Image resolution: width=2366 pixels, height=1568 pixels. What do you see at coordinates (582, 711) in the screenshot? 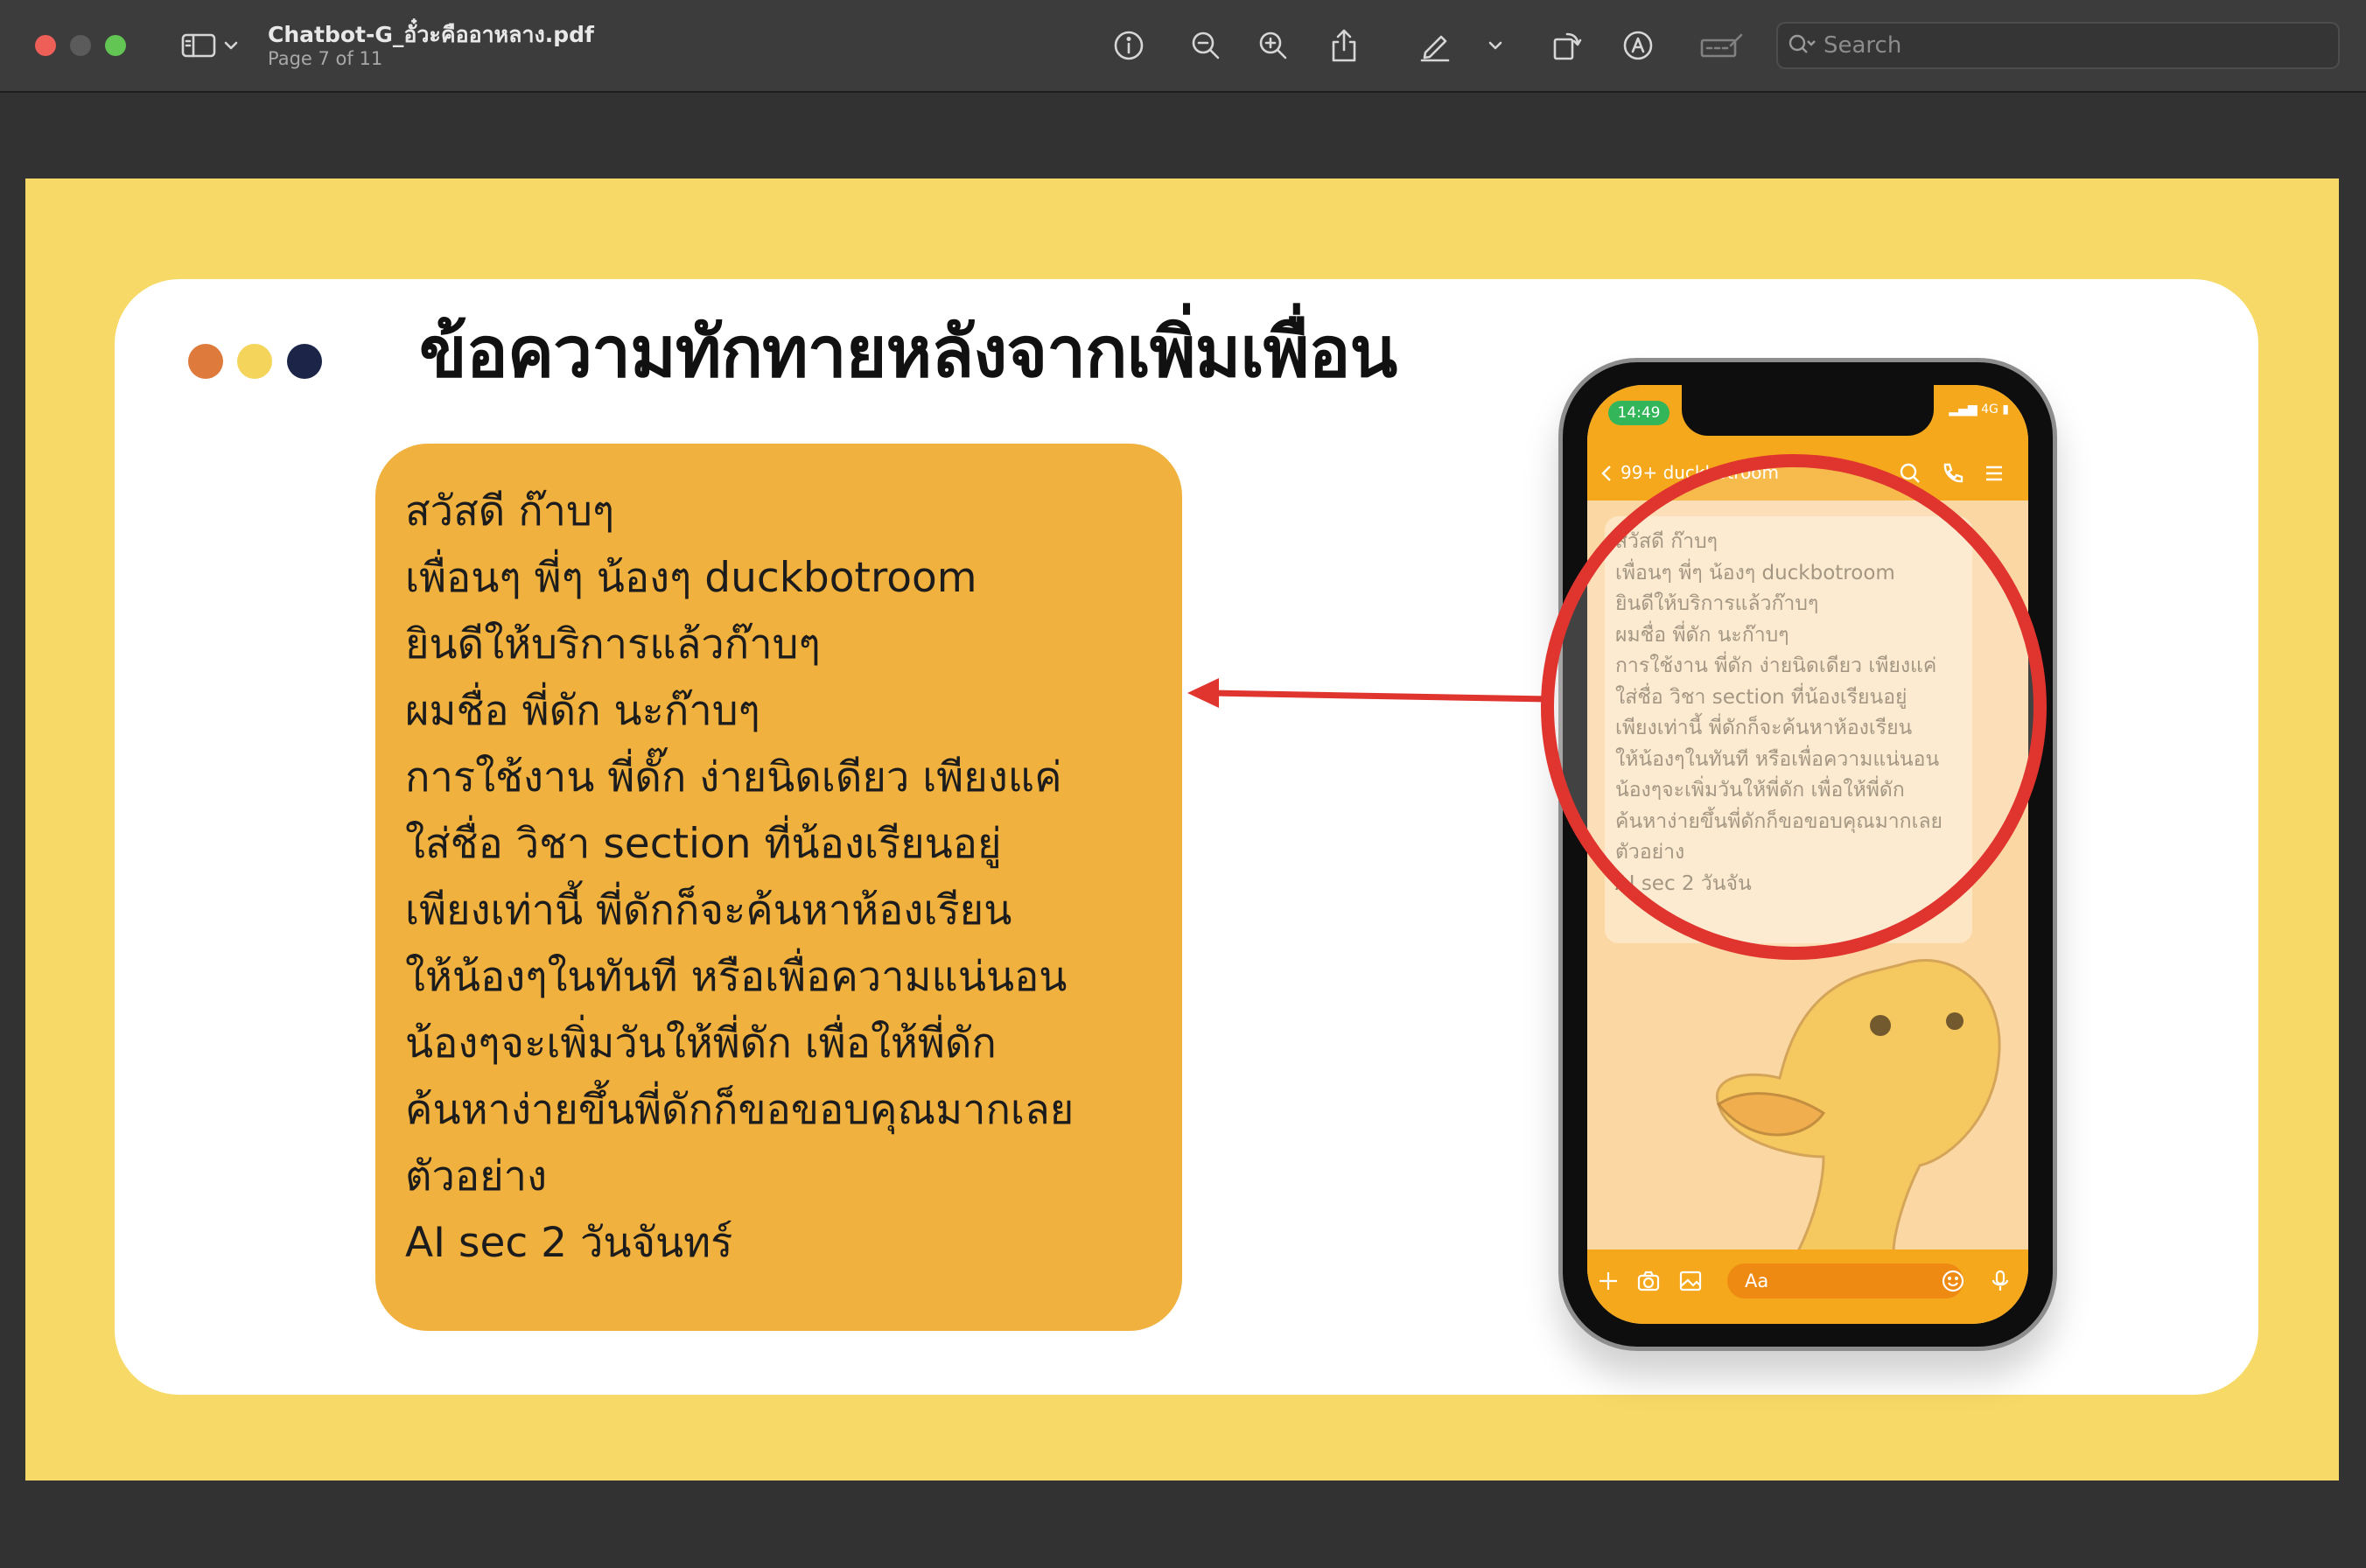
I see `message-line: ผมชื่อ พี่ดัก นะก๊าบๆ` at bounding box center [582, 711].